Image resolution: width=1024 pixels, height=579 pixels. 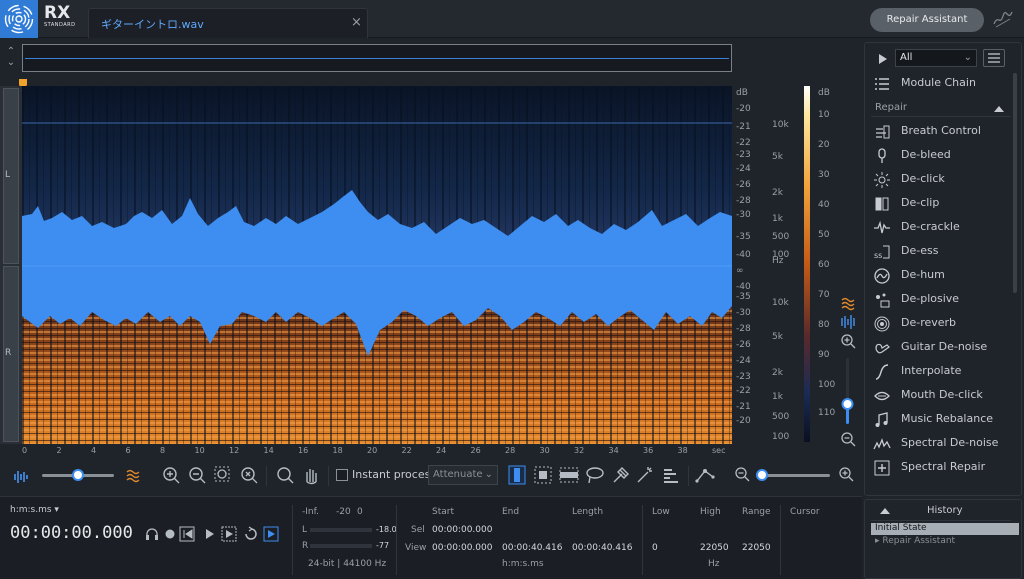 What do you see at coordinates (943, 372) in the screenshot?
I see `module-item-interpolate: Interpolate` at bounding box center [943, 372].